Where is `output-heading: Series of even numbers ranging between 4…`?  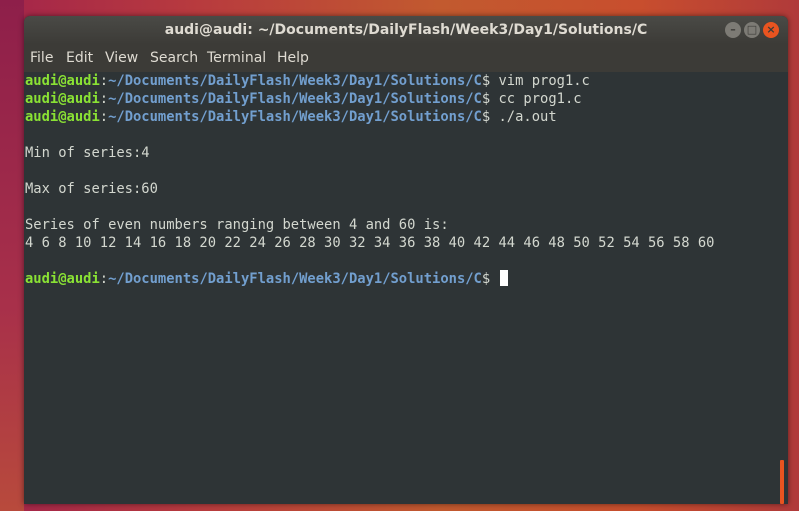
output-heading: Series of even numbers ranging between 4… is located at coordinates (237, 225).